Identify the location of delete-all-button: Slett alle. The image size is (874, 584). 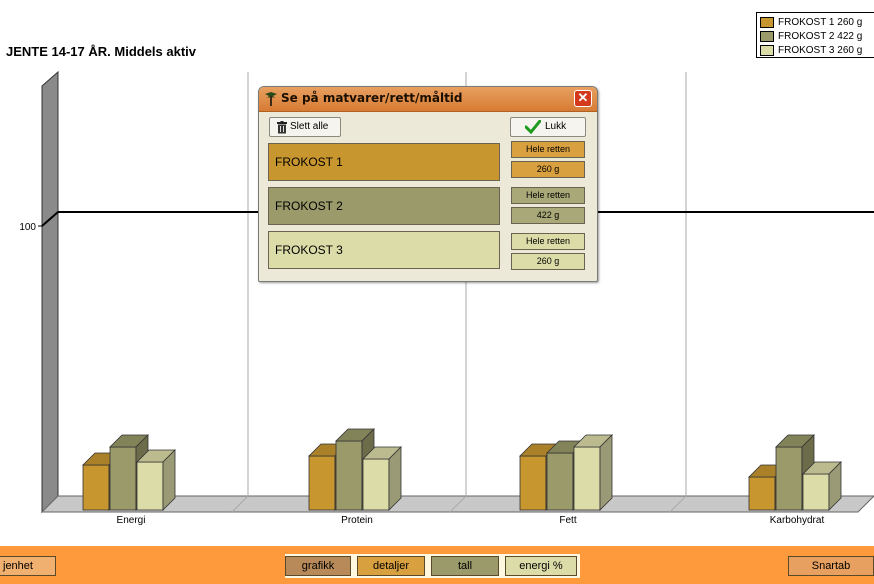
(305, 127).